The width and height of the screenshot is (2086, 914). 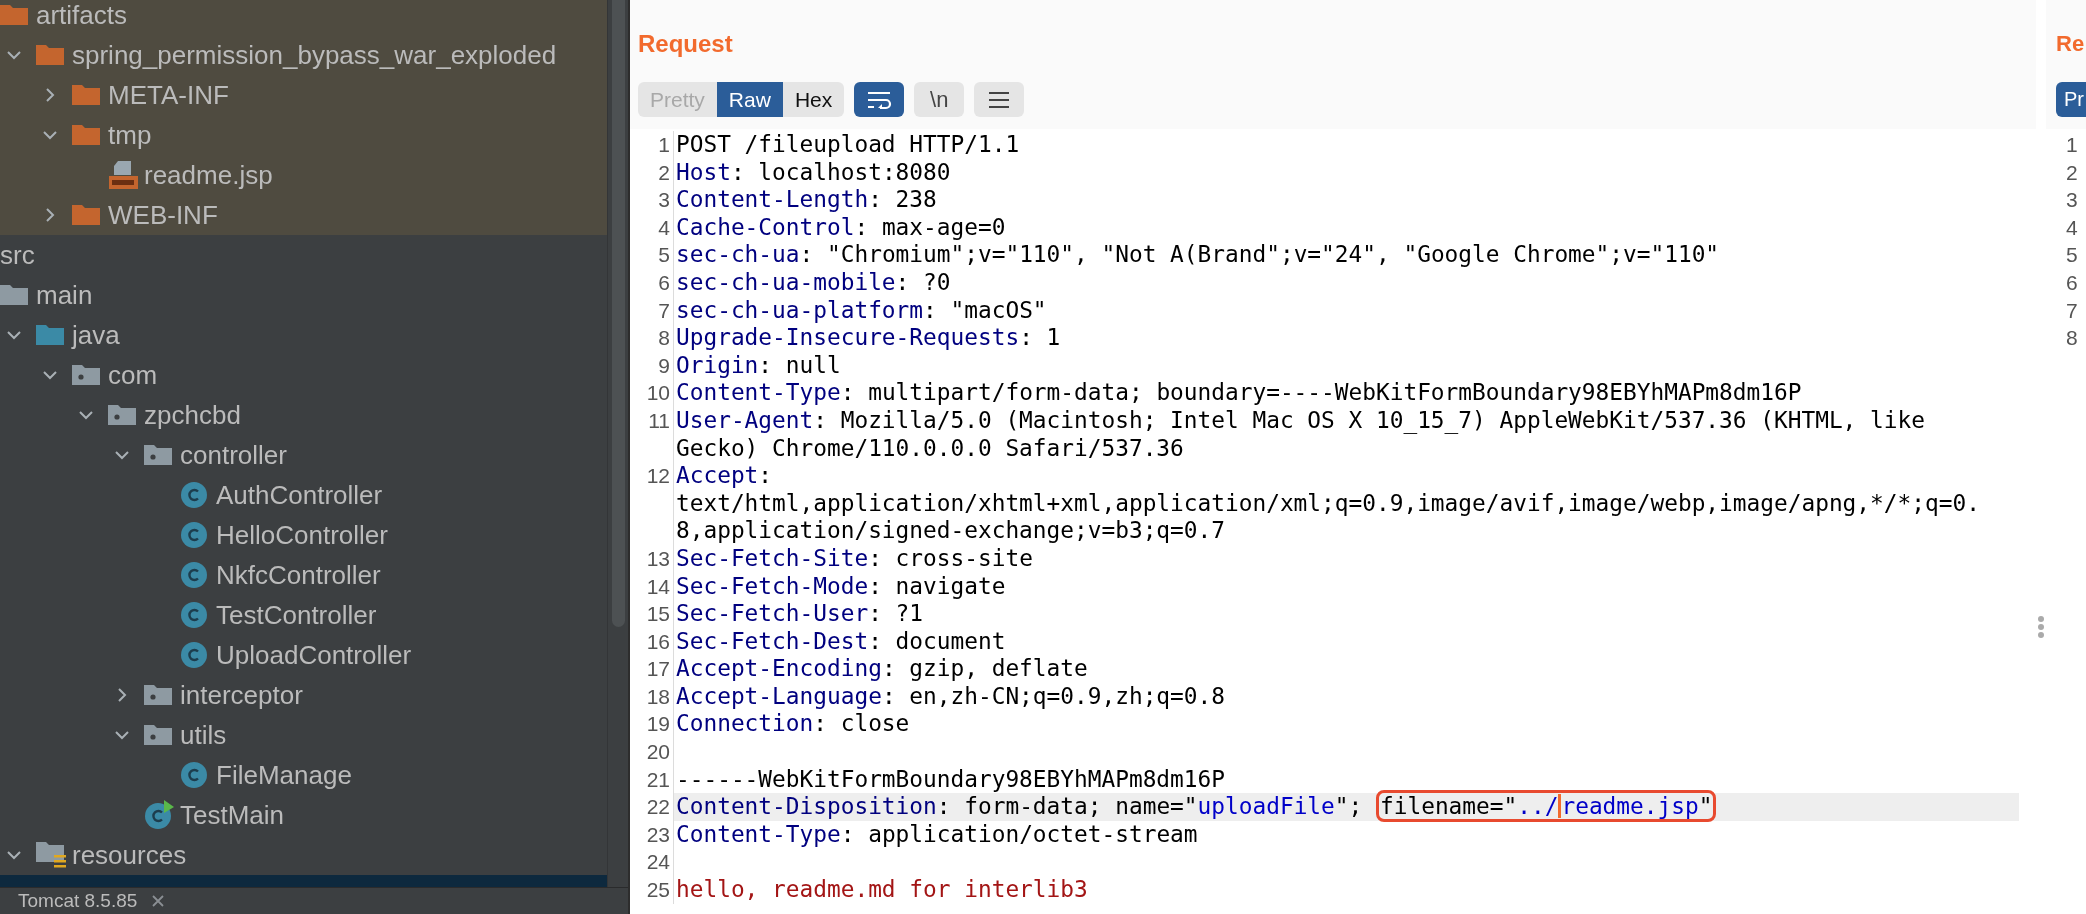 I want to click on code-line: Accept: text/html,application/xhtml+xml,application/xml;q=0.9,image/avif,image/webp,image/apng,*/*;q=0.8,application/signed-exchange;v=b3;q=0.7, so click(x=1328, y=503).